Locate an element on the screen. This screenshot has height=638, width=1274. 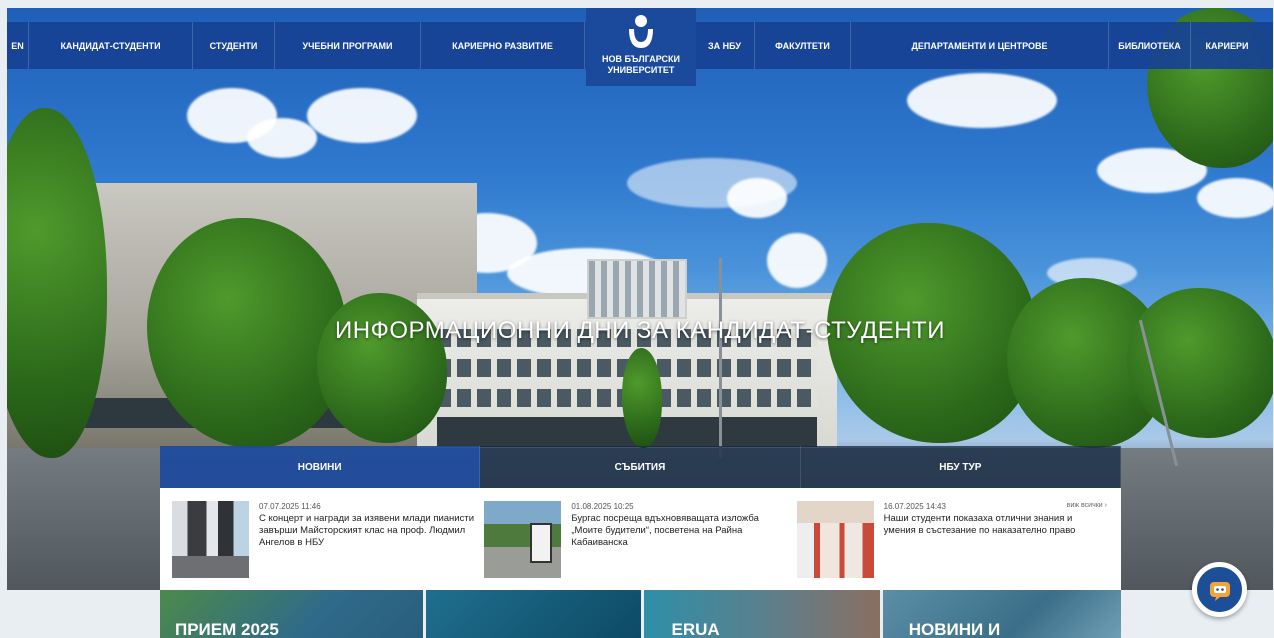
card-promo is located at coordinates (533, 614).